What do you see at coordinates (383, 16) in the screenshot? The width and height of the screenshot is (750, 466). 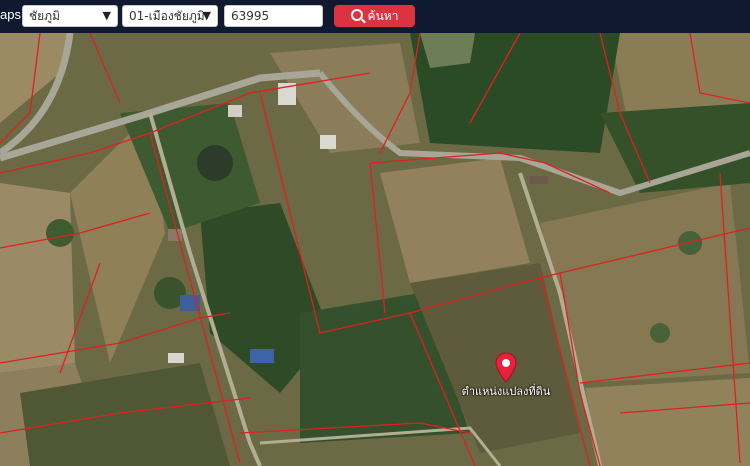 I see `search-button-label: ค้นหา` at bounding box center [383, 16].